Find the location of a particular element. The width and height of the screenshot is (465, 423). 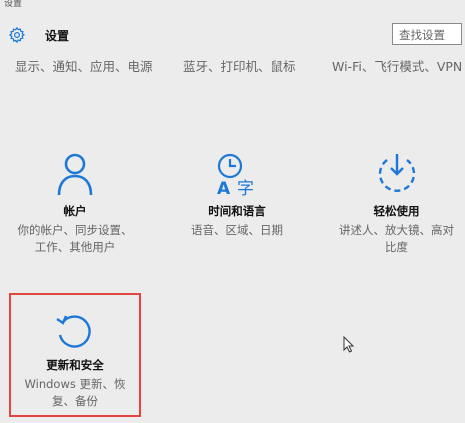

tile-ease-of-access: 轻松使用 讲述人、放大镜、高对 比度 is located at coordinates (396, 204).